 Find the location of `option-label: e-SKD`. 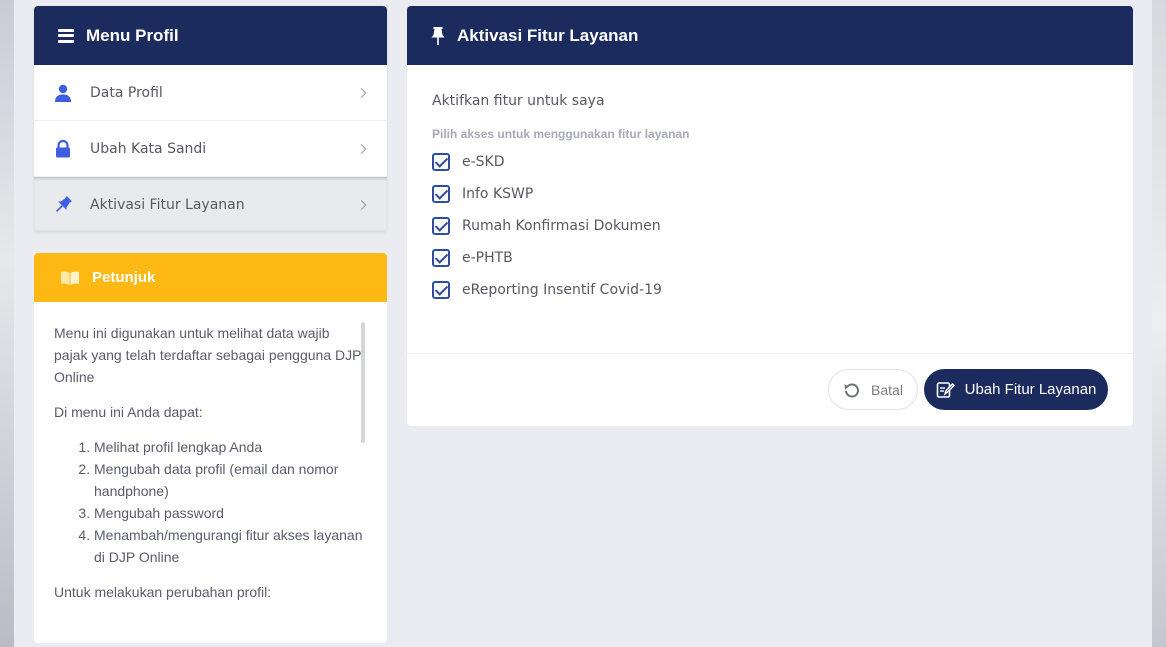

option-label: e-SKD is located at coordinates (483, 162).